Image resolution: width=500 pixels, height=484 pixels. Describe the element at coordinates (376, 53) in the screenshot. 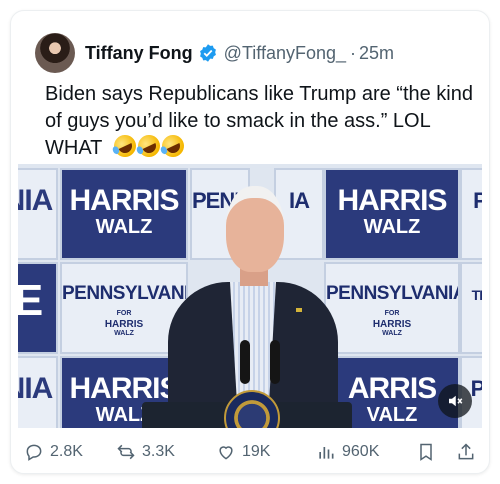

I see `timestamp: 25m` at that location.